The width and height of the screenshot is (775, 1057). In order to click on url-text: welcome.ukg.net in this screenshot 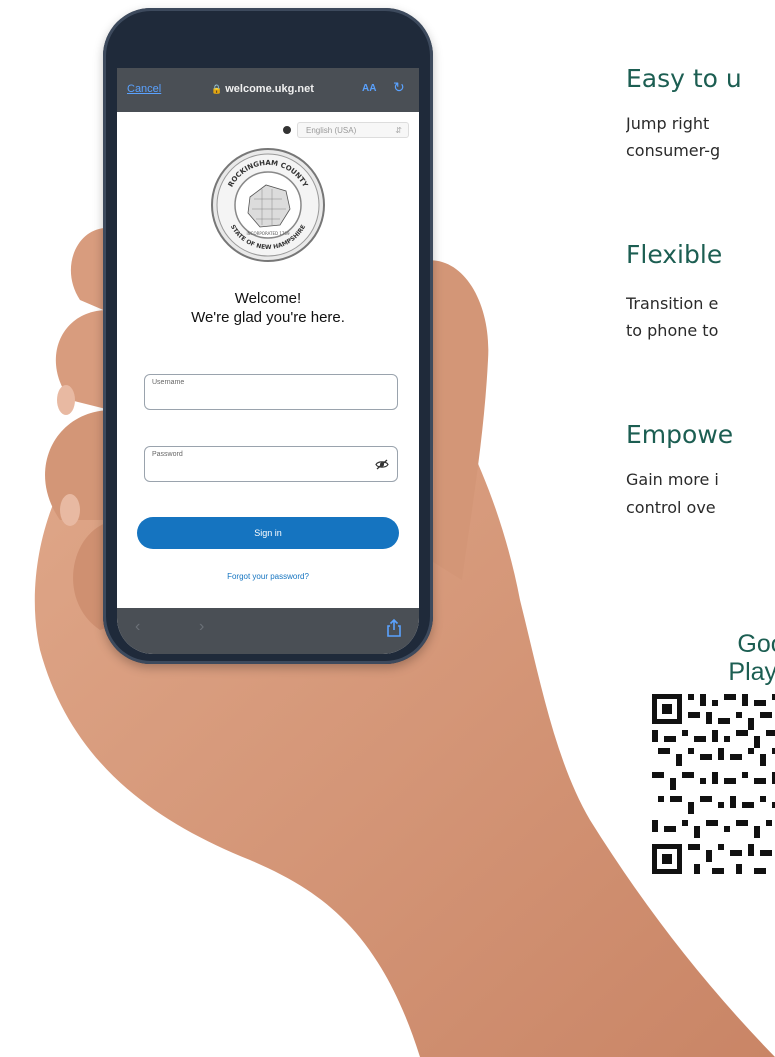, I will do `click(269, 89)`.